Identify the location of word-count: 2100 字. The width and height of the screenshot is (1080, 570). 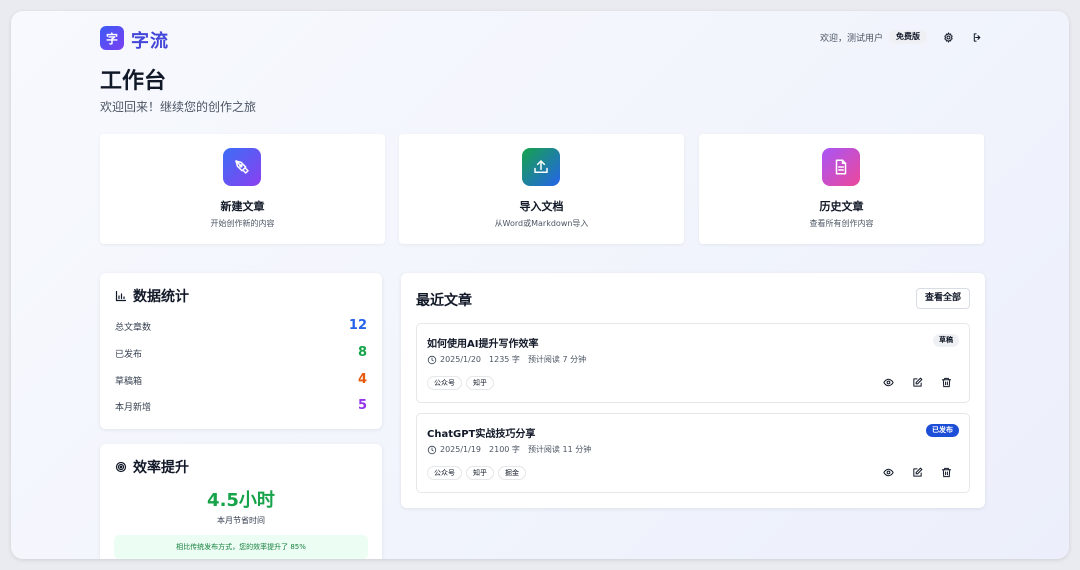
(504, 449).